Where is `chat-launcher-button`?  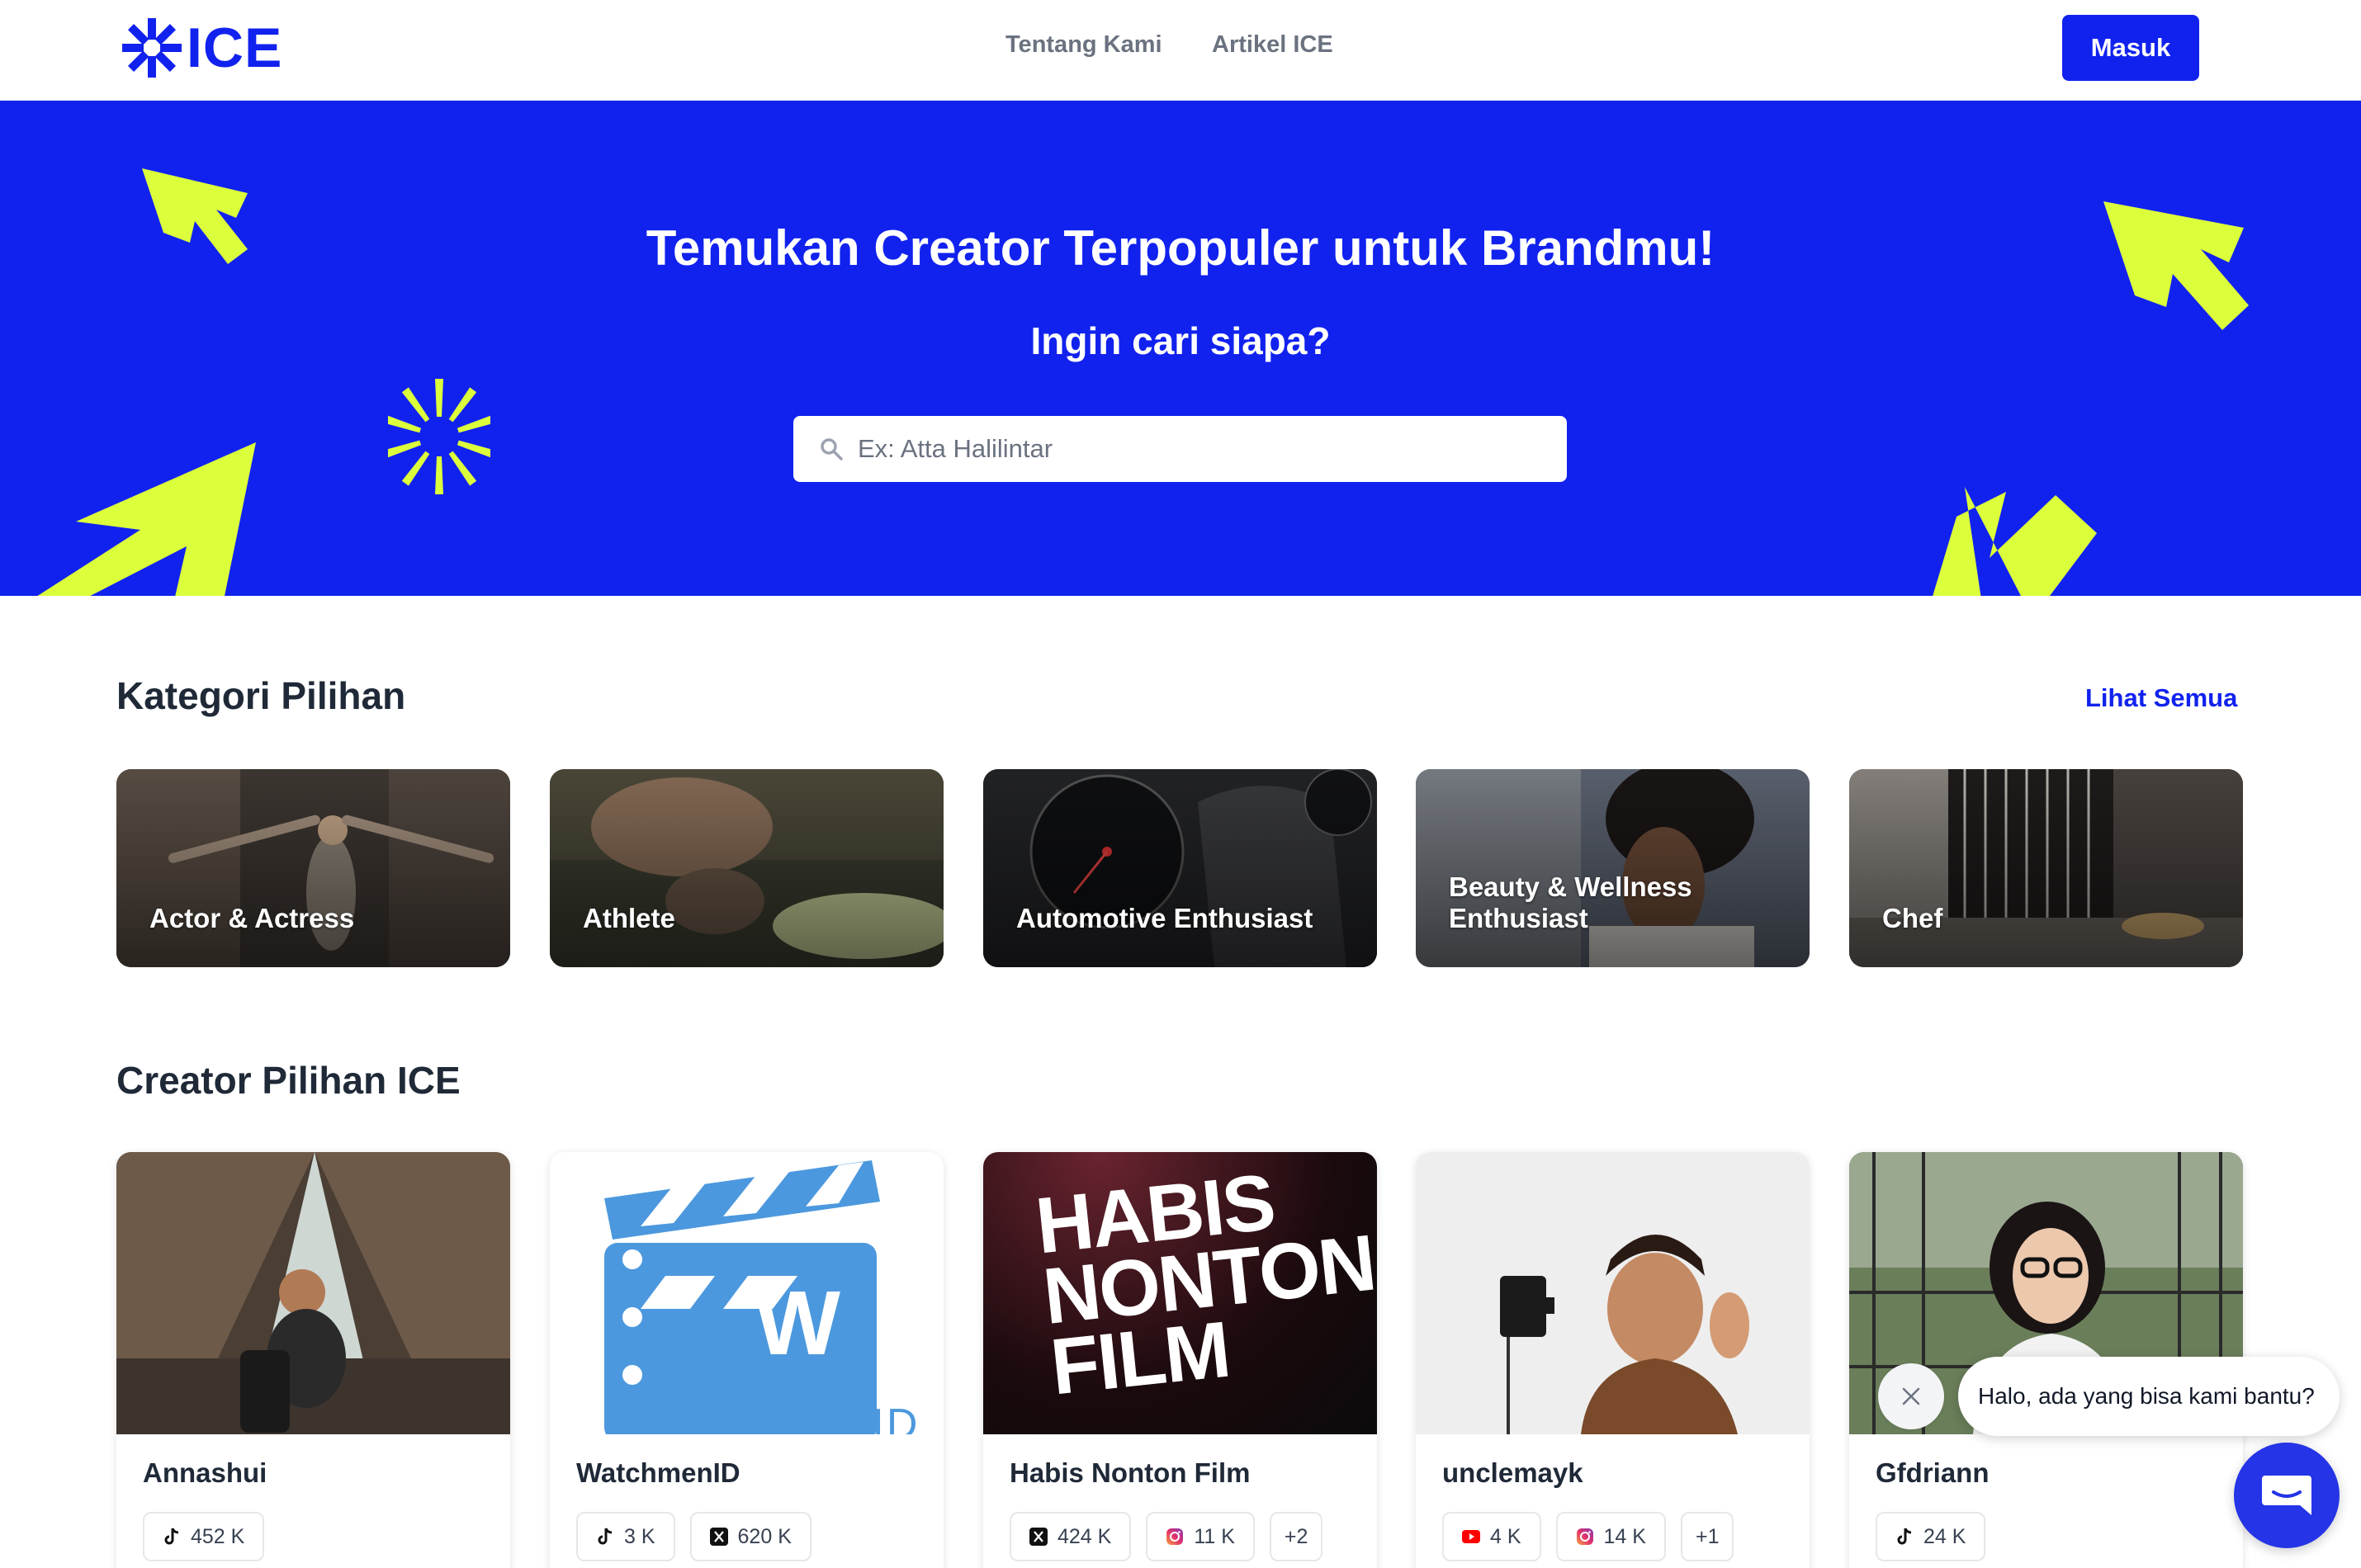
chat-launcher-button is located at coordinates (2287, 1495).